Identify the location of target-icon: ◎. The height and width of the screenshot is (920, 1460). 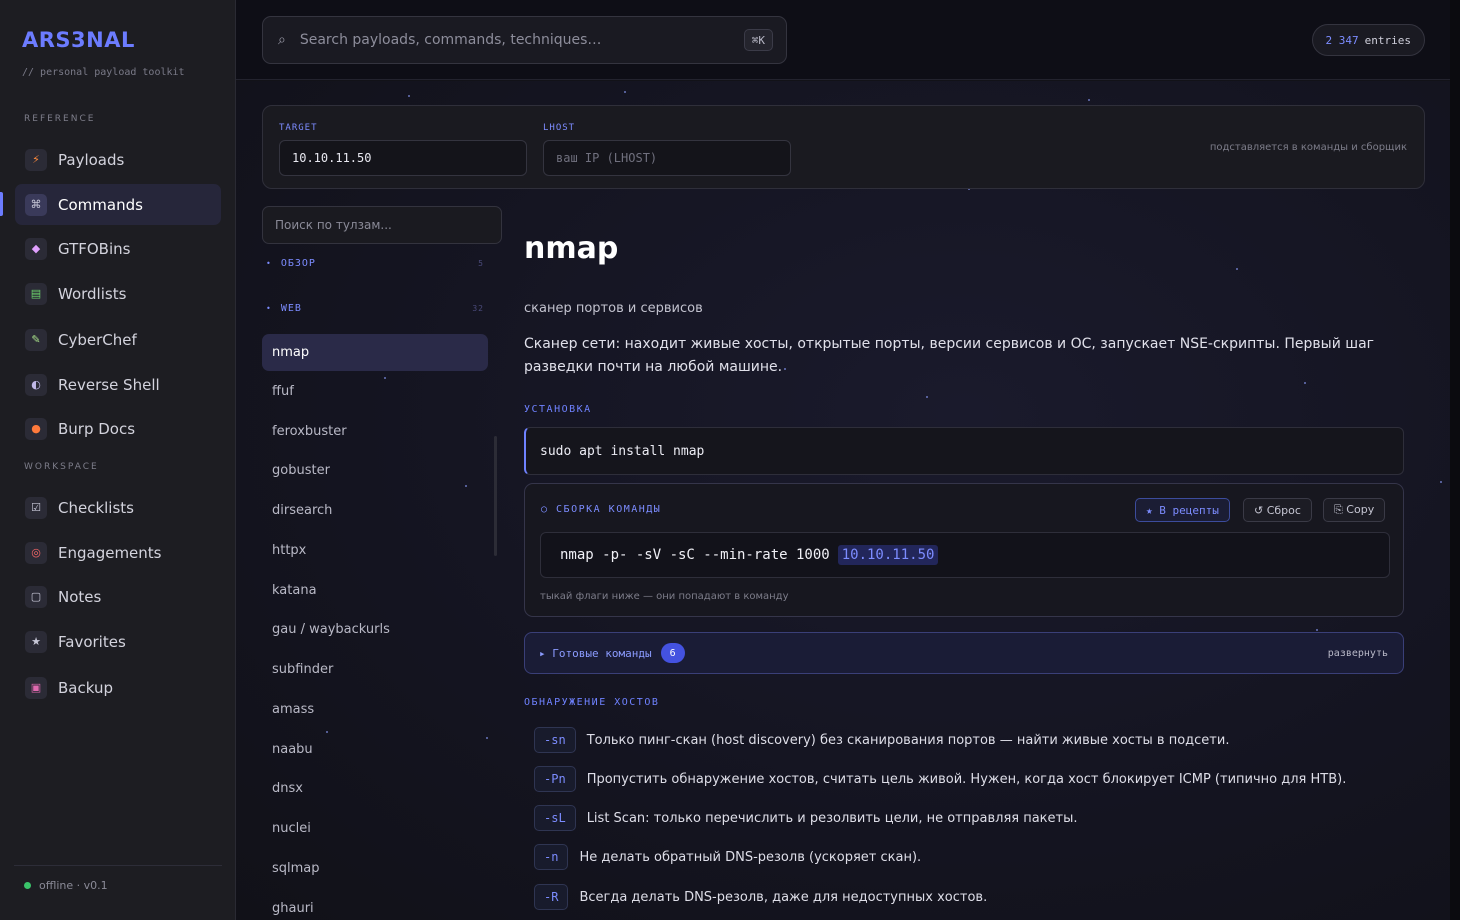
(36, 552).